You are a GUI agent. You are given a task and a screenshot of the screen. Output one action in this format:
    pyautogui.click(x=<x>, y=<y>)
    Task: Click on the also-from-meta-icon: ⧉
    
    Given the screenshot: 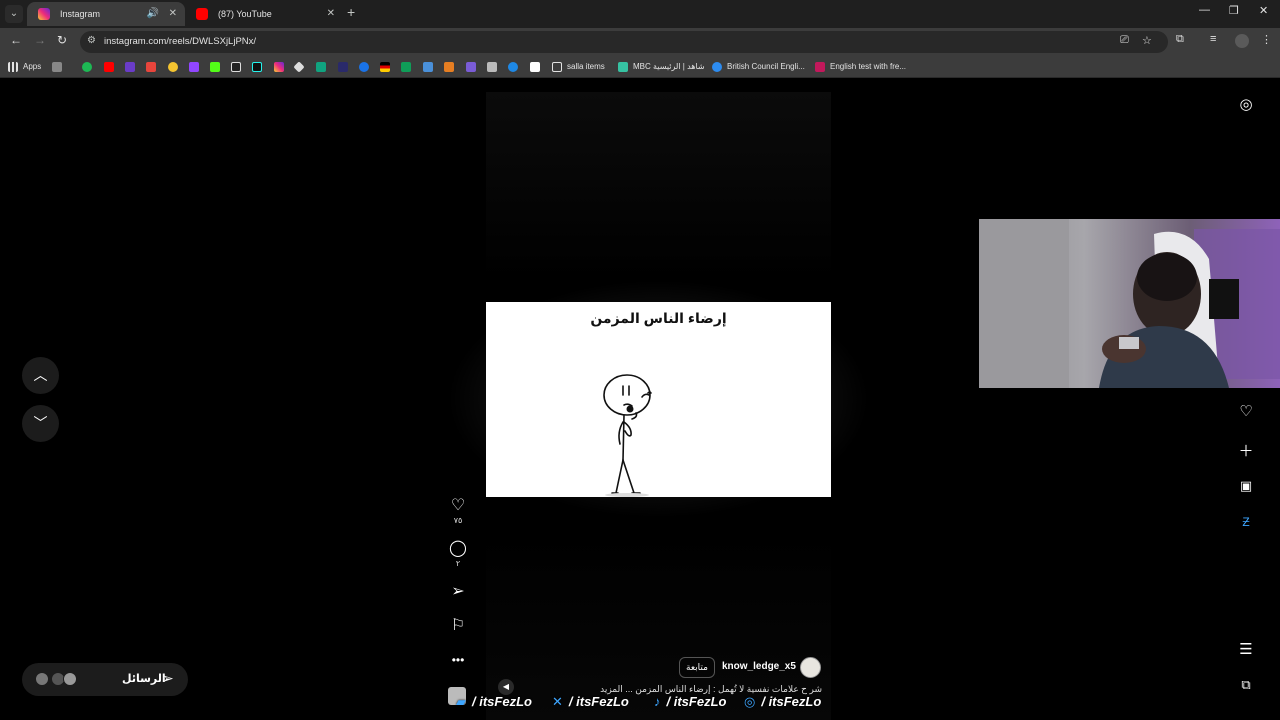 What is the action you would take?
    pyautogui.click(x=1246, y=685)
    